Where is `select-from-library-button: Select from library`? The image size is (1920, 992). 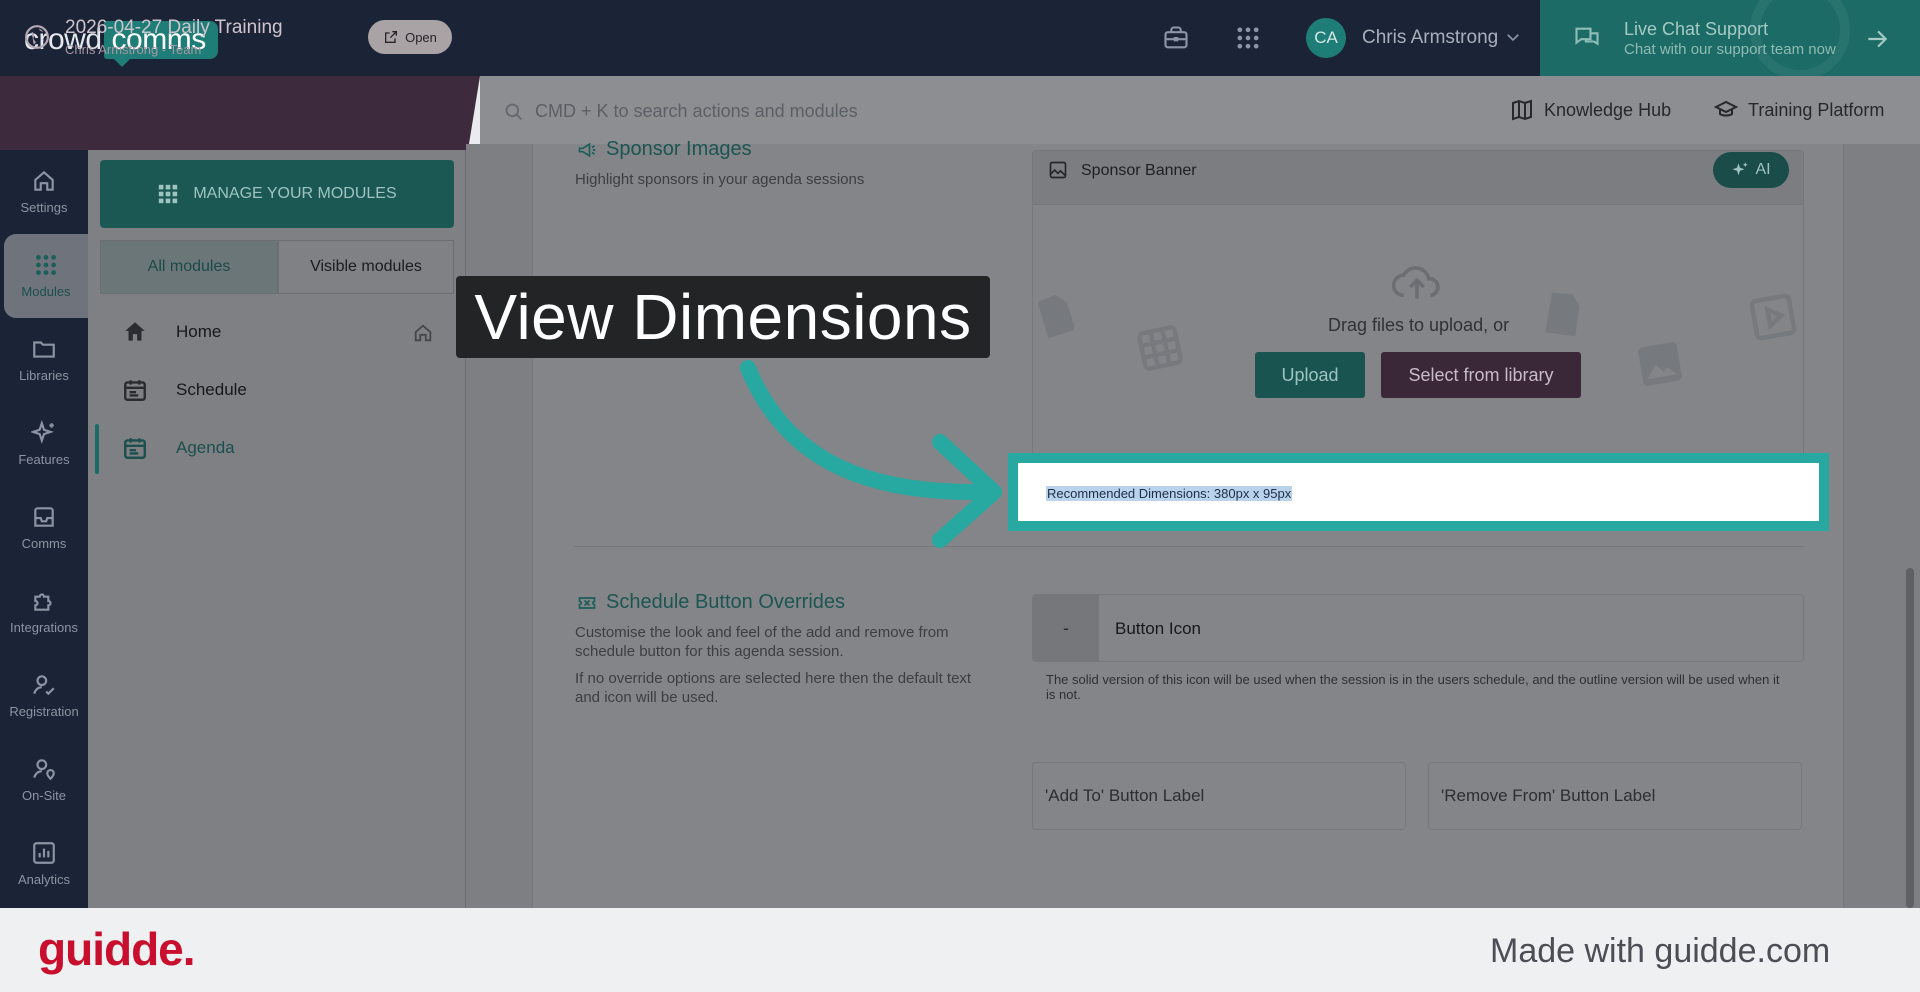
select-from-library-button: Select from library is located at coordinates (1481, 375).